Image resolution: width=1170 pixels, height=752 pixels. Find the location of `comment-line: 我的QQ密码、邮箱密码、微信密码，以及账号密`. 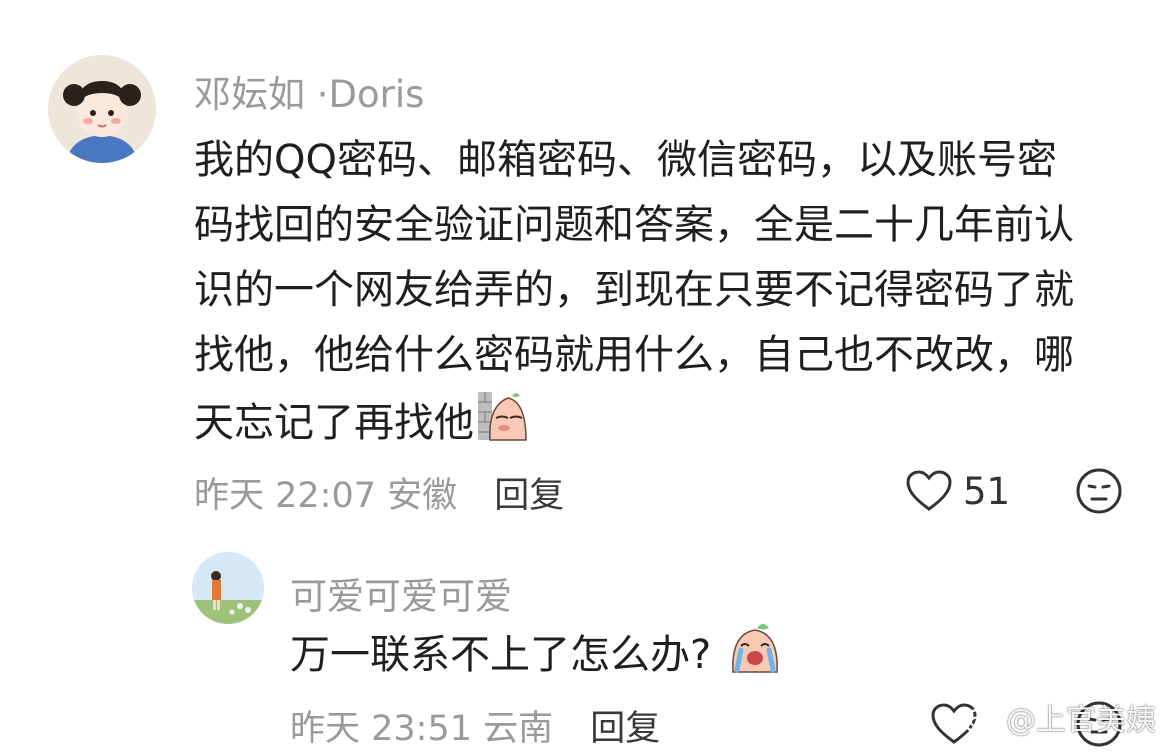

comment-line: 我的QQ密码、邮箱密码、微信密码，以及账号密 is located at coordinates (625, 160).